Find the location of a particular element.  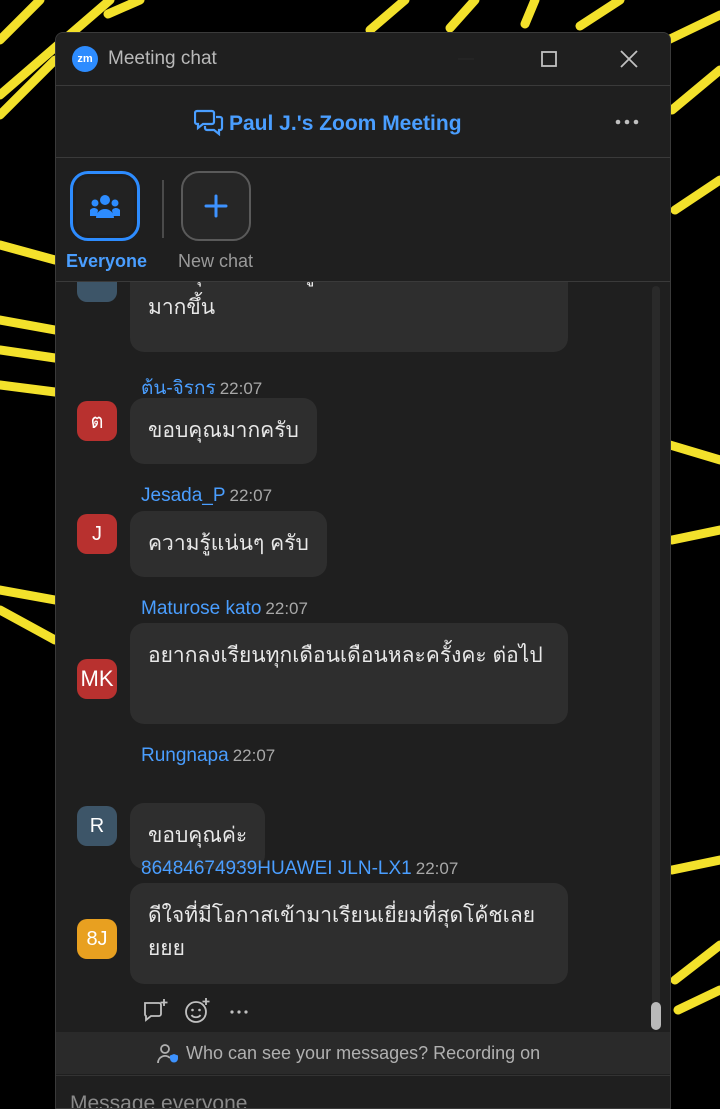

everyone-label: Everyone is located at coordinates (107, 261).